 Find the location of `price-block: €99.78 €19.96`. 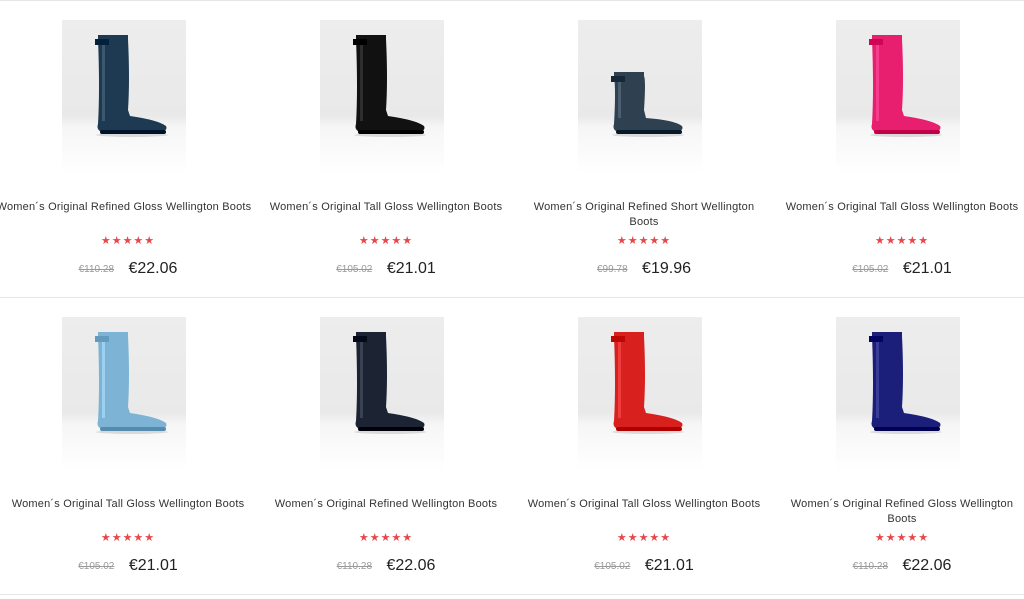

price-block: €99.78 €19.96 is located at coordinates (644, 269).